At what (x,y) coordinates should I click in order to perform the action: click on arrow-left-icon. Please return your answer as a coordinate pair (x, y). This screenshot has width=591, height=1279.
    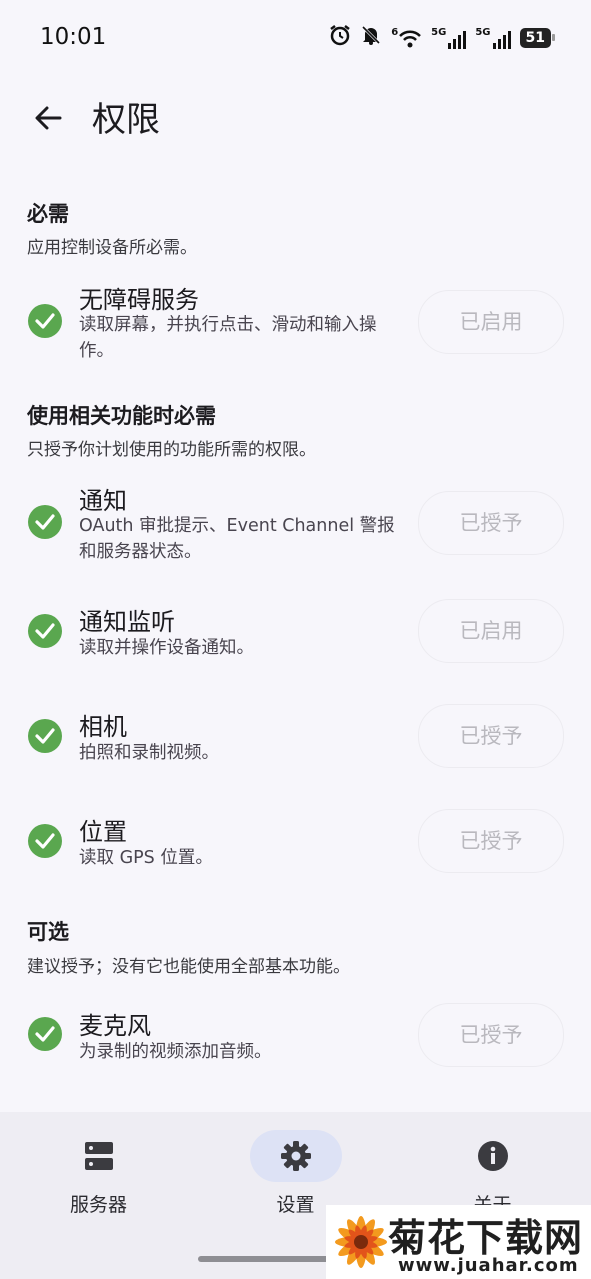
    Looking at the image, I should click on (48, 118).